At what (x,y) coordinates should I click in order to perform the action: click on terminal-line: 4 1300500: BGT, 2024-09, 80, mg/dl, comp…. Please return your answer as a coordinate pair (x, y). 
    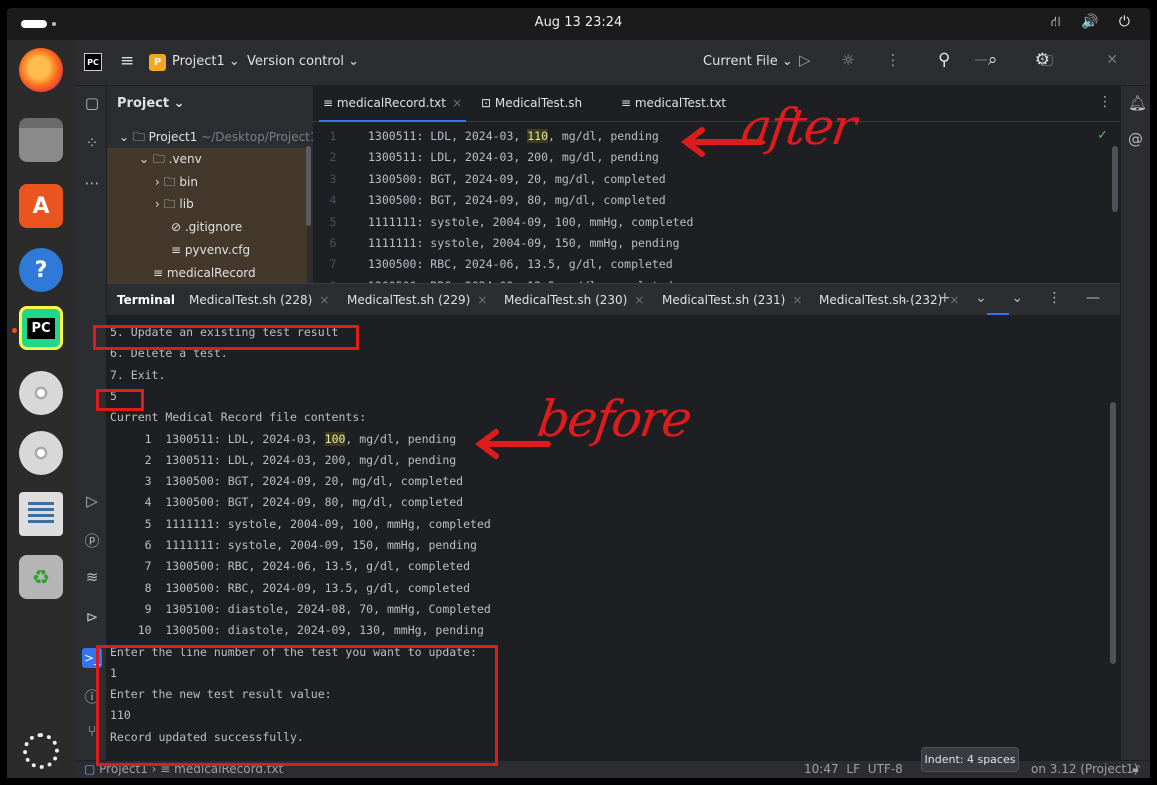
    Looking at the image, I should click on (287, 502).